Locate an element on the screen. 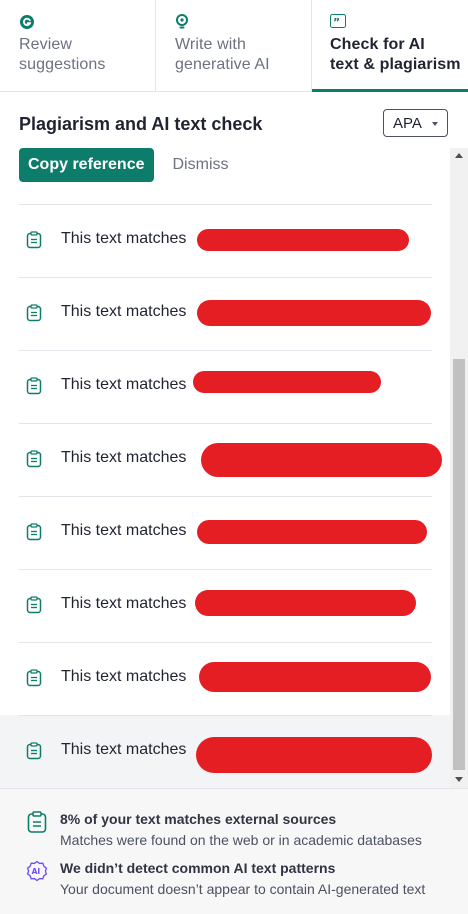 This screenshot has width=468, height=914. plagiarism-summary-title: 8% of your text matches external sources is located at coordinates (198, 819).